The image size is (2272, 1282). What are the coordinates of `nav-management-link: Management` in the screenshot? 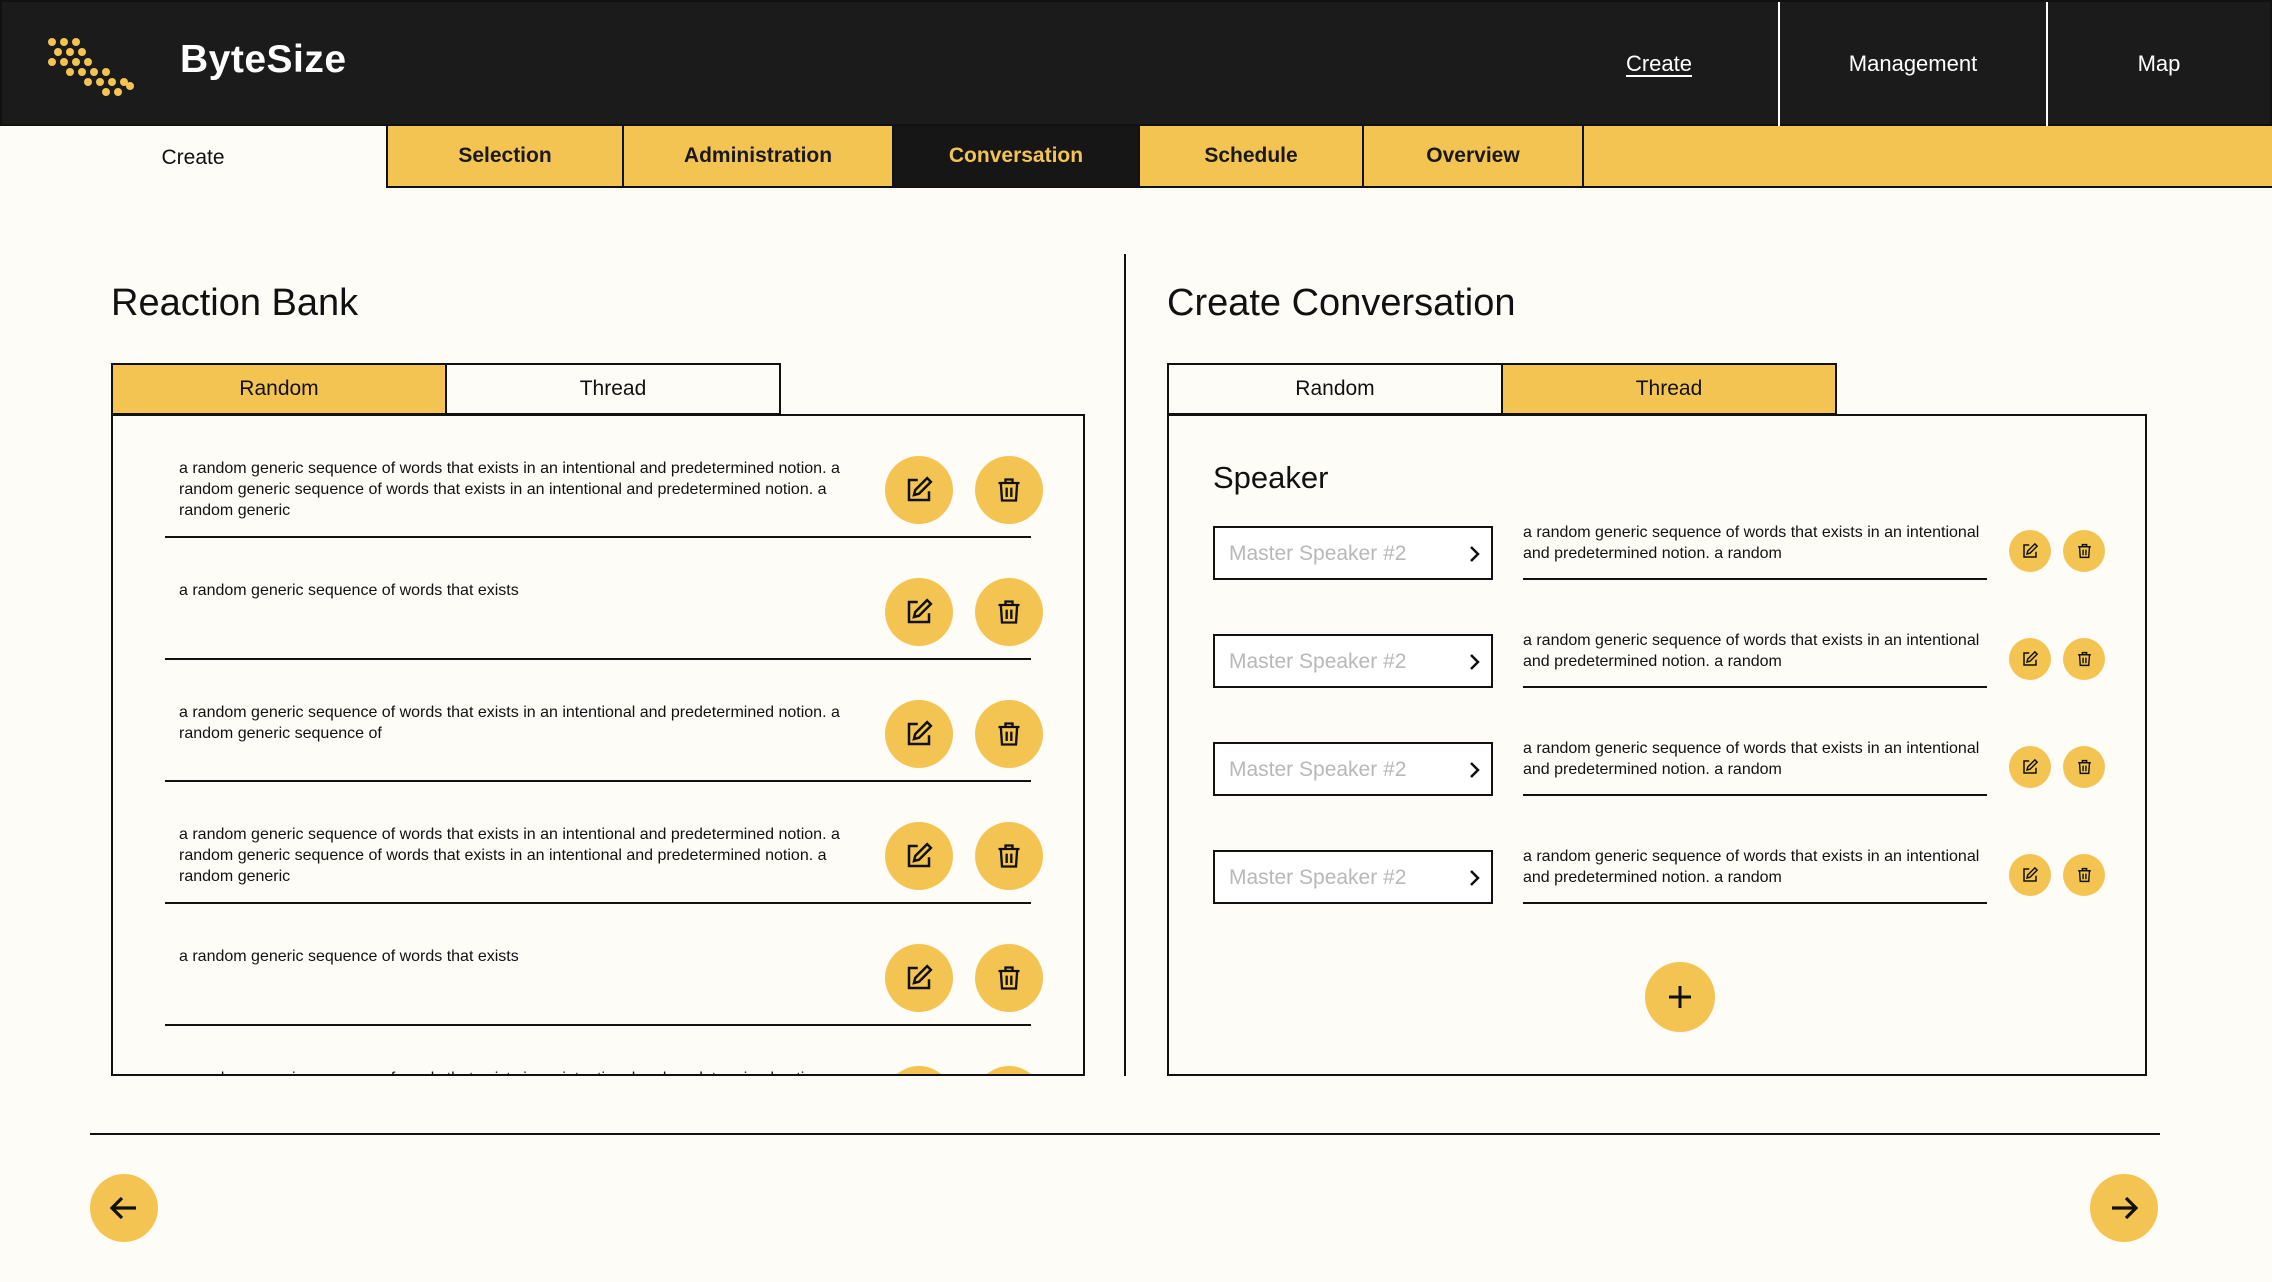 It's located at (1912, 64).